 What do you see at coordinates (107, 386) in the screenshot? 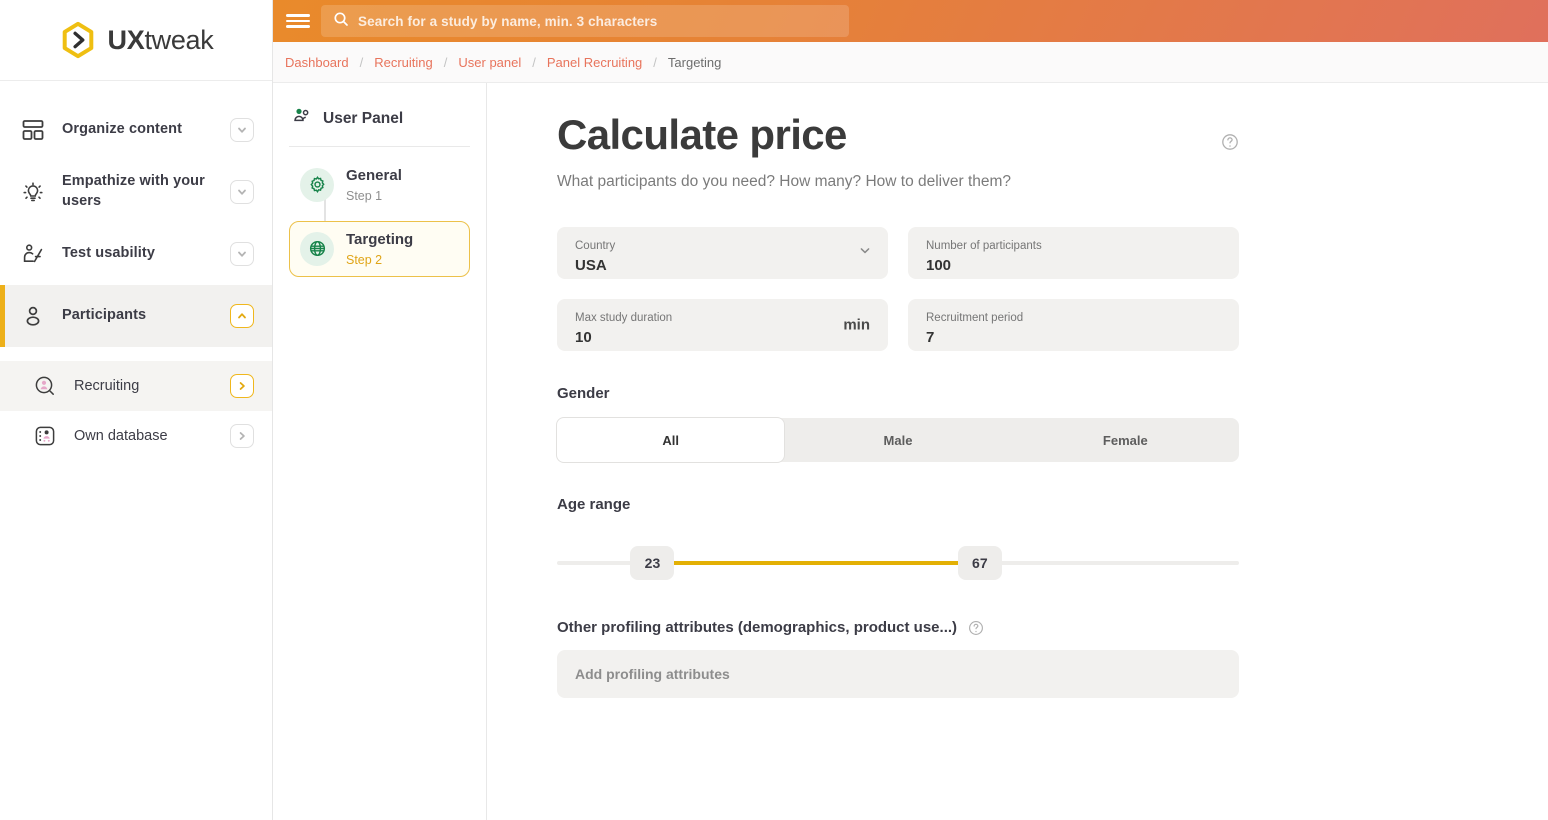
I see `sidebar-subitem-label: Recruiting` at bounding box center [107, 386].